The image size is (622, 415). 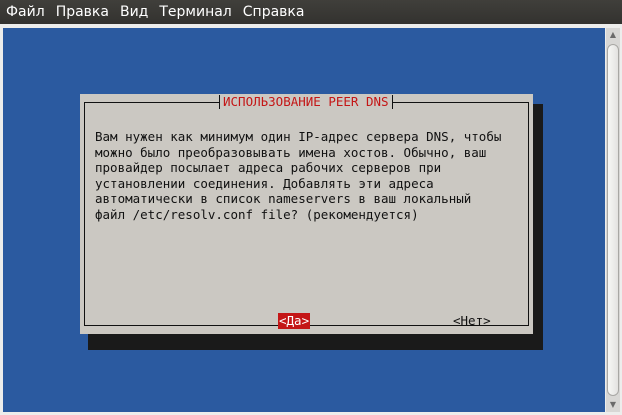 What do you see at coordinates (306, 102) in the screenshot?
I see `dialog-title: ИСПОЛЬЗОВАНИЕ PEER DNS` at bounding box center [306, 102].